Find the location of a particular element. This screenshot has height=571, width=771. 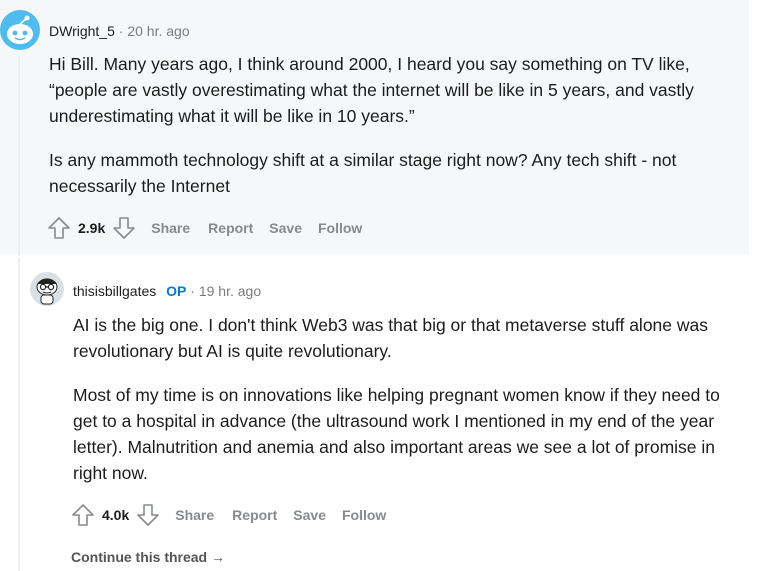

arrow-right-icon: → is located at coordinates (218, 557).